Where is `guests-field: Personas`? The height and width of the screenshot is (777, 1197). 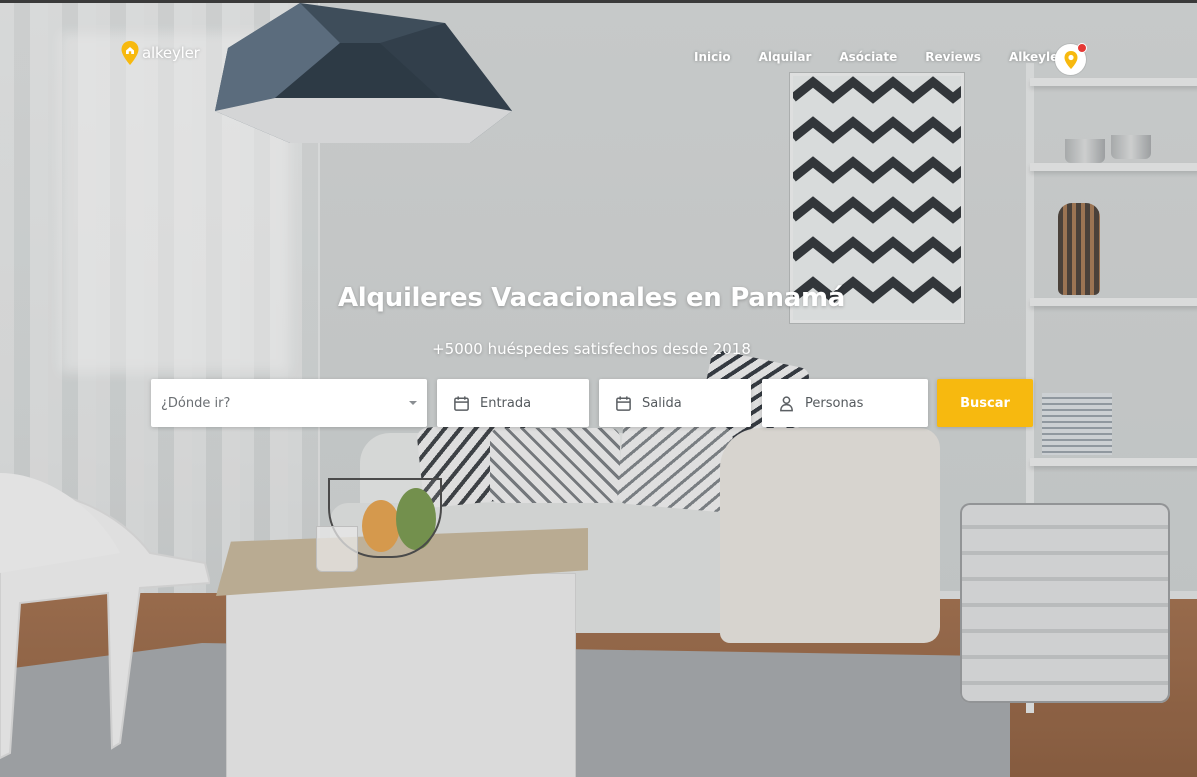 guests-field: Personas is located at coordinates (845, 403).